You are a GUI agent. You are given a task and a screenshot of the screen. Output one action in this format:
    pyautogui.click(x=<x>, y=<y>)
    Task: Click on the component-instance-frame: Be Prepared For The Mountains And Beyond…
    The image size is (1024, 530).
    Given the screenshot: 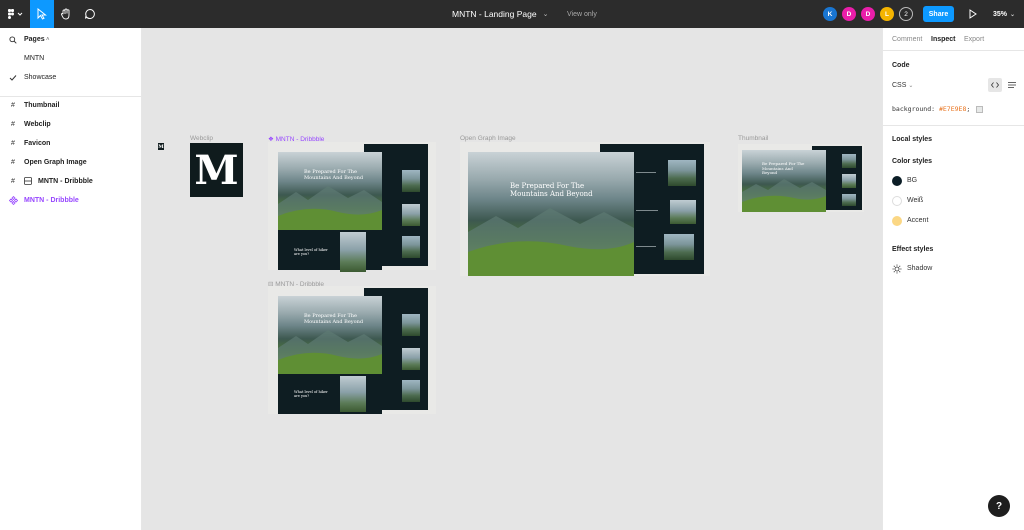 What is the action you would take?
    pyautogui.click(x=352, y=350)
    